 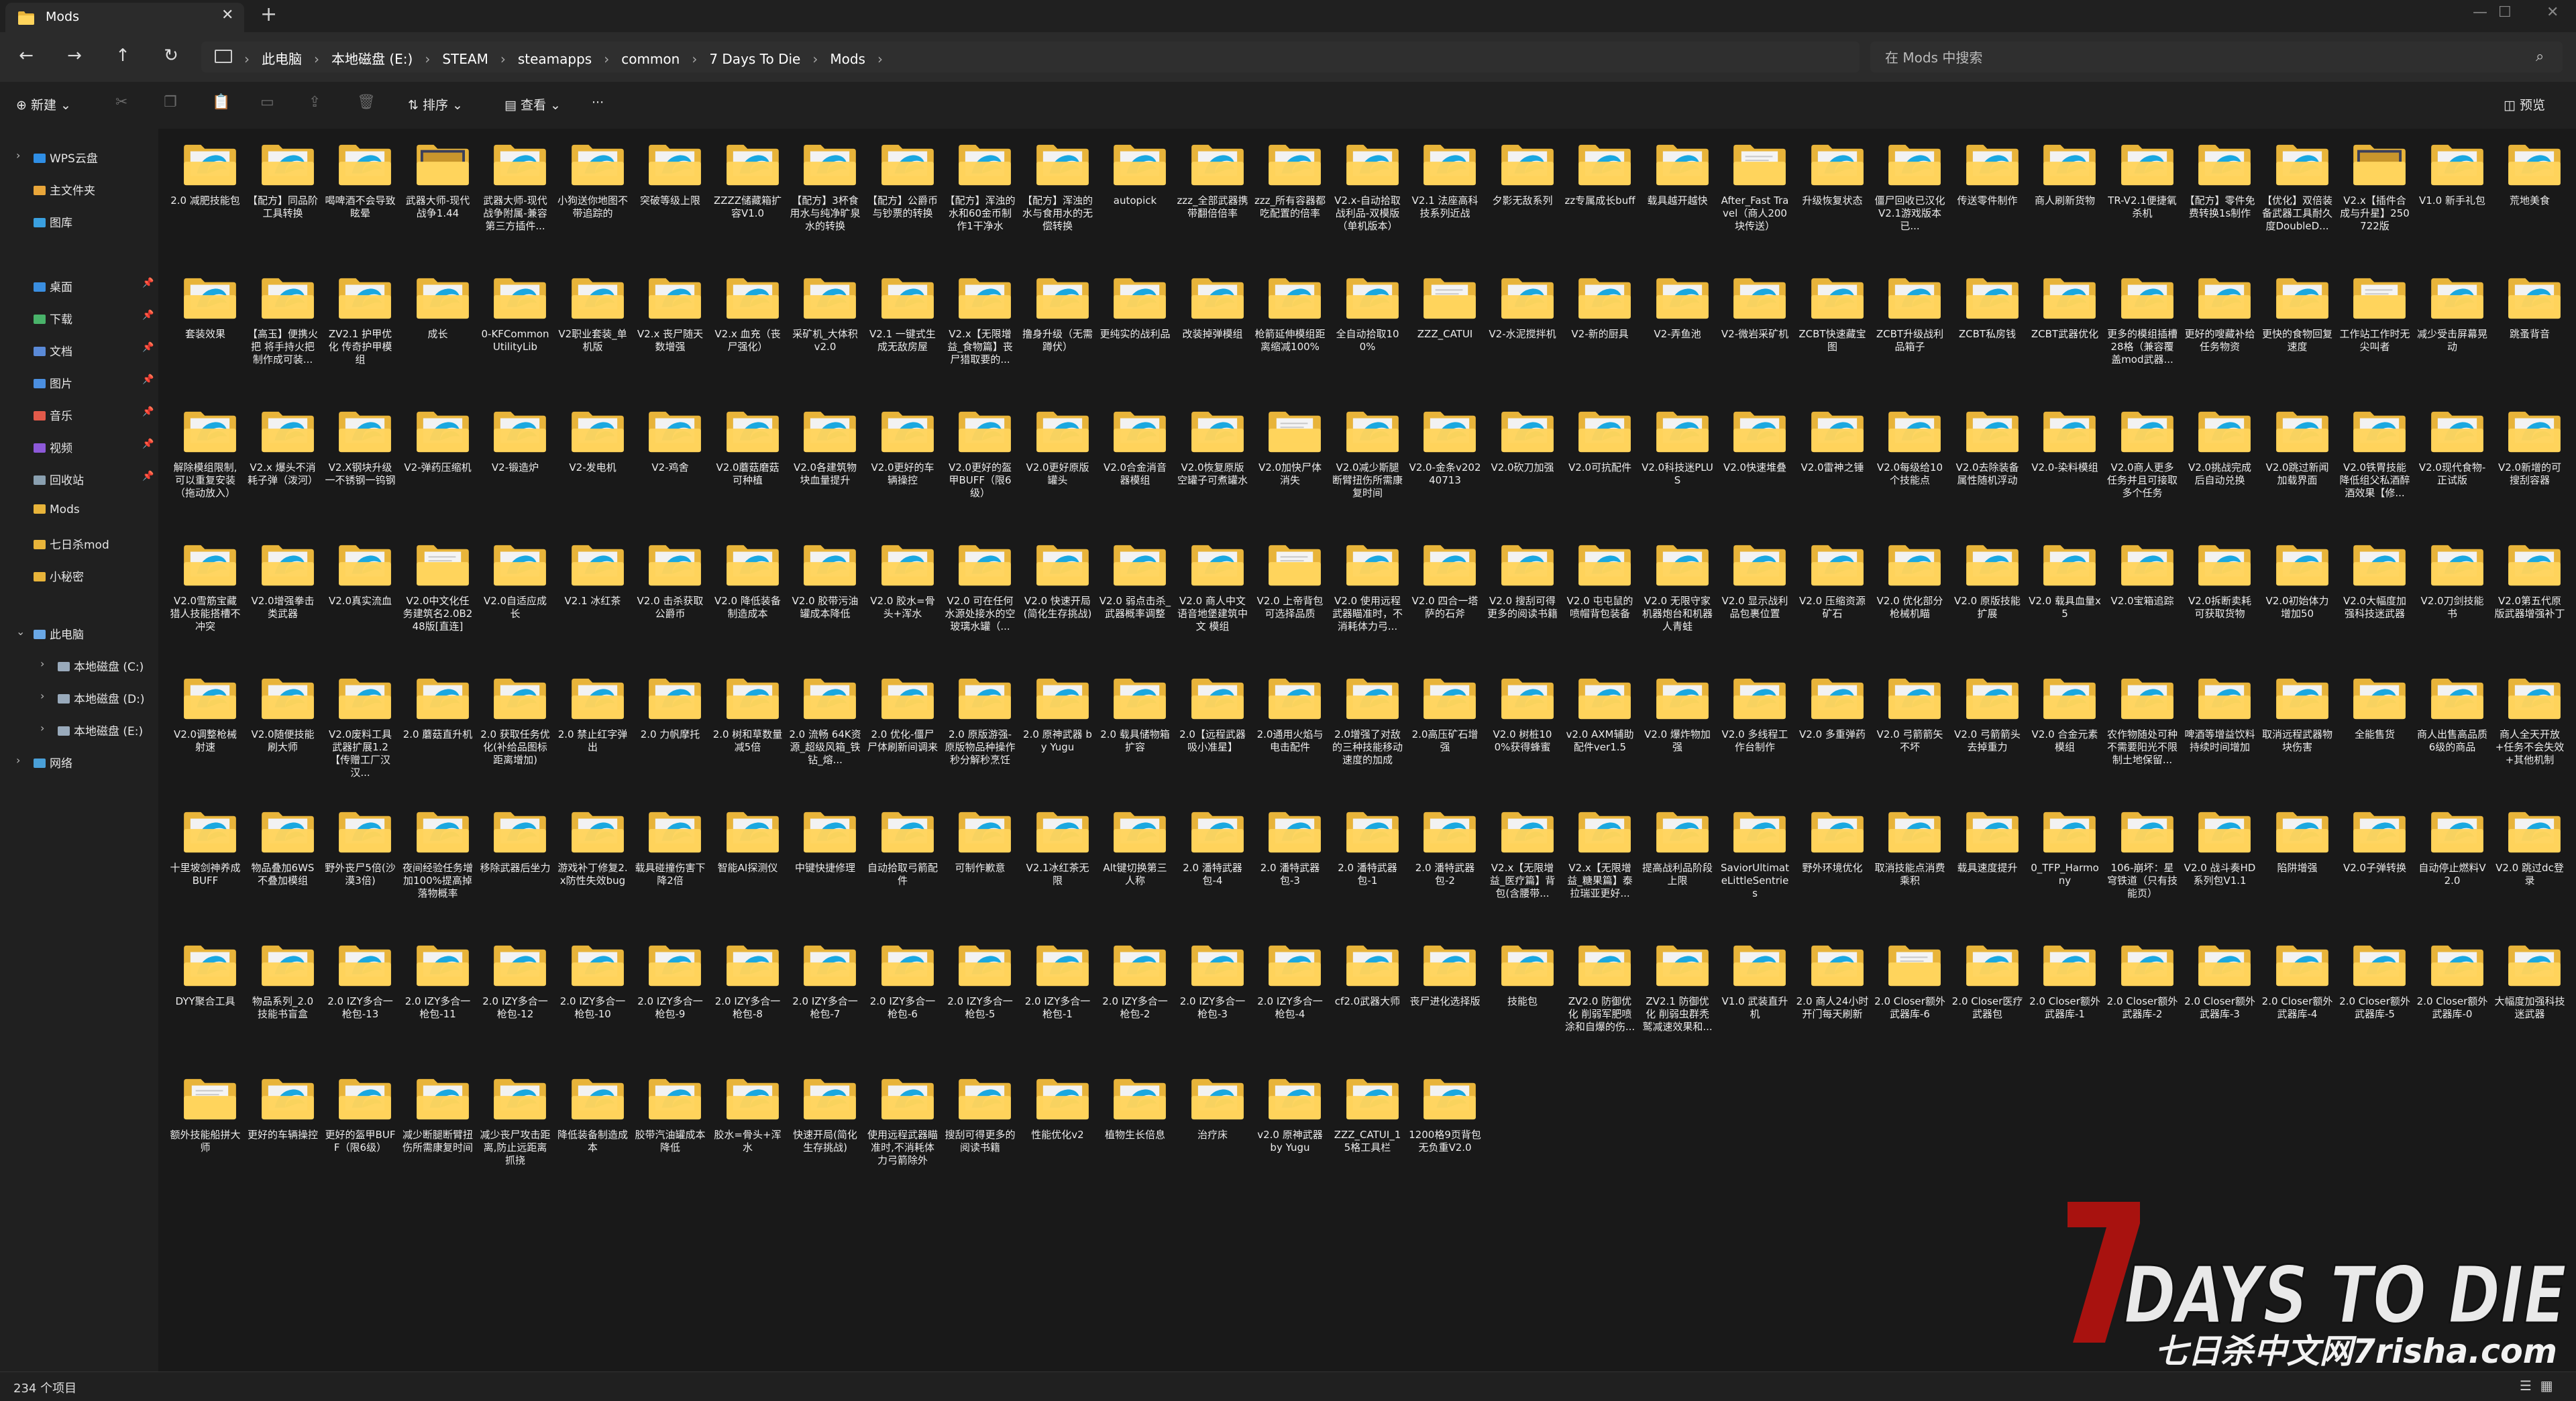 I want to click on folder-name: cf2.0武器大师, so click(x=1367, y=1001).